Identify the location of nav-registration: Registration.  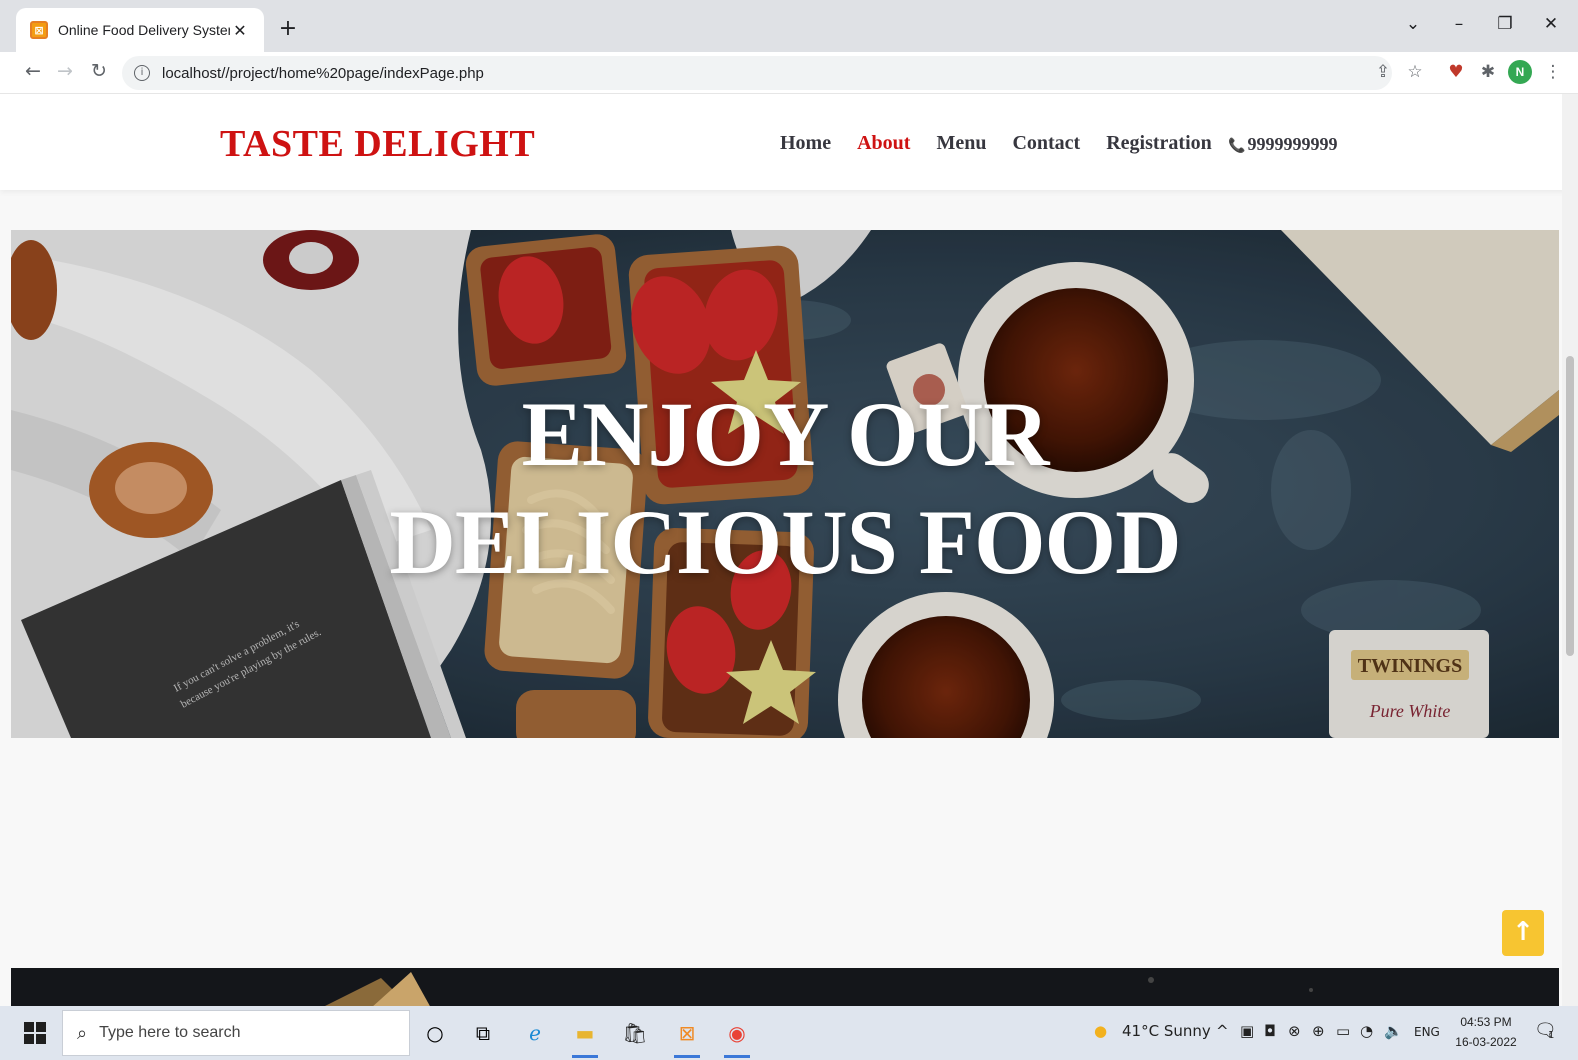
(1159, 143).